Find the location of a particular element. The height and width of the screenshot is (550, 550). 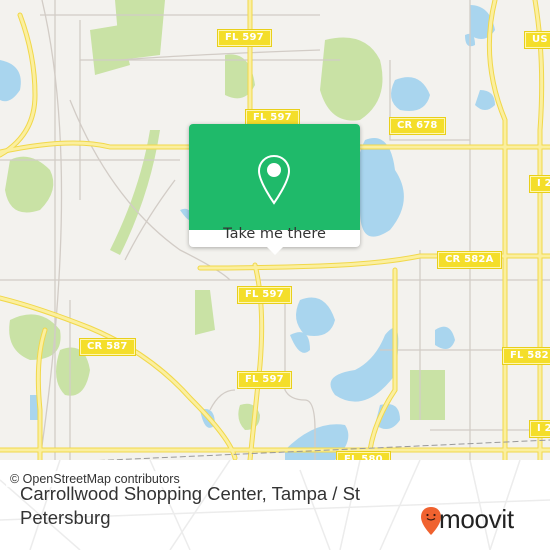

popup-arrow is located at coordinates (275, 250).